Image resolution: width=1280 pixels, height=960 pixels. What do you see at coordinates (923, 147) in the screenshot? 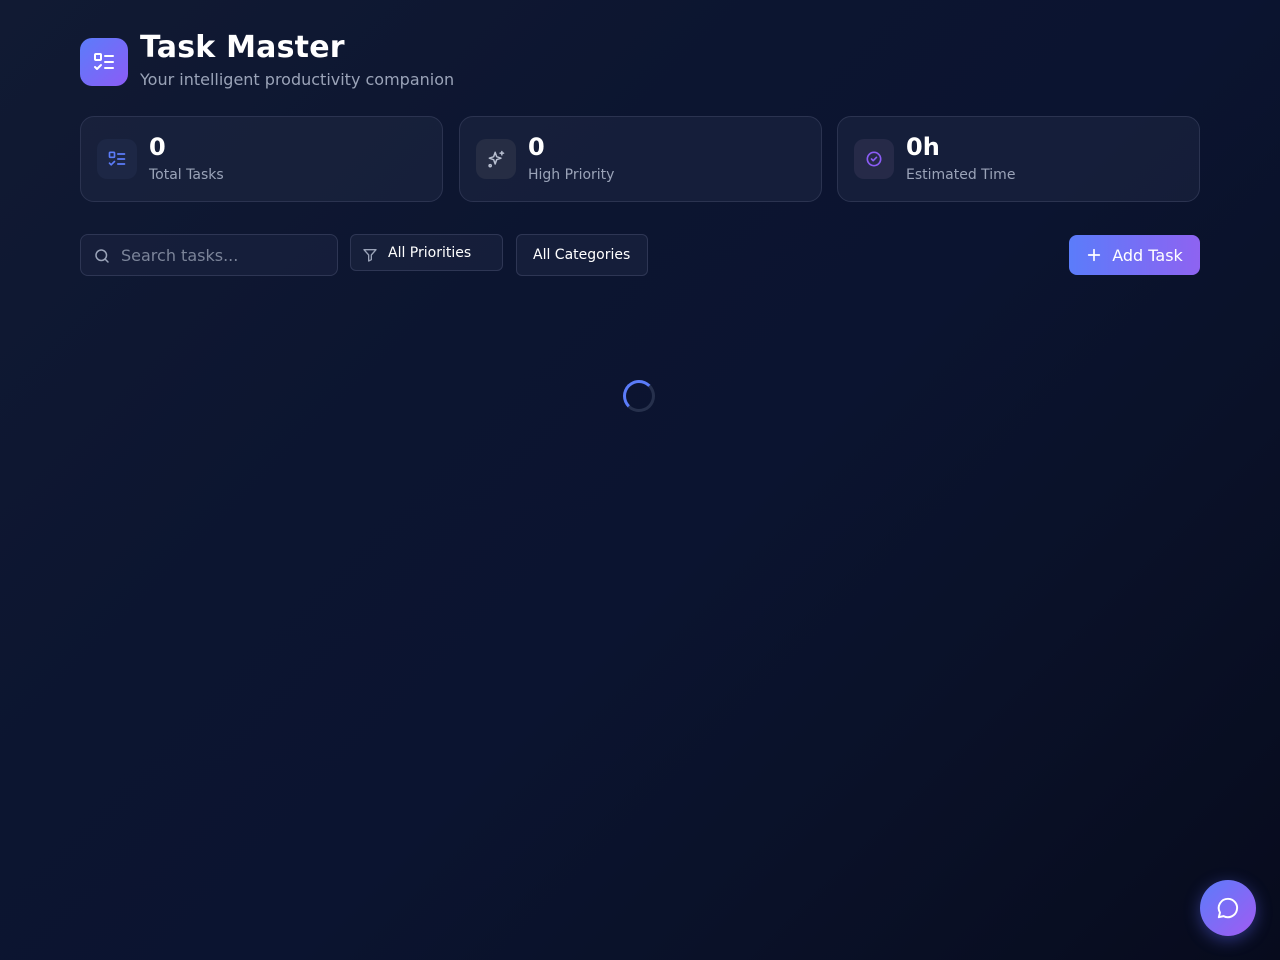
I see `stat-value: 0h` at bounding box center [923, 147].